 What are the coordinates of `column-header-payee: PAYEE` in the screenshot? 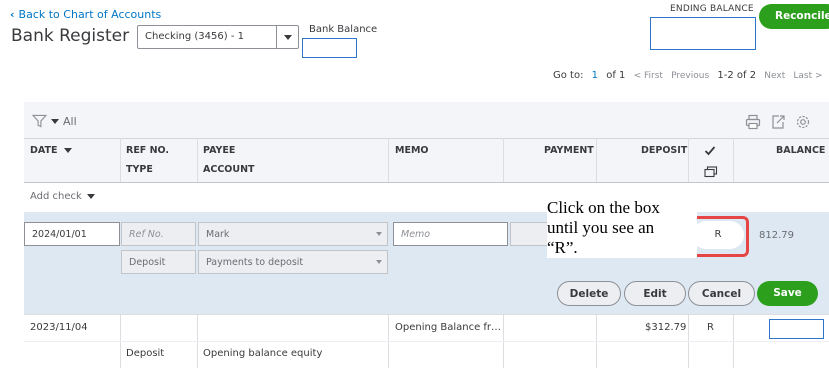 It's located at (219, 150).